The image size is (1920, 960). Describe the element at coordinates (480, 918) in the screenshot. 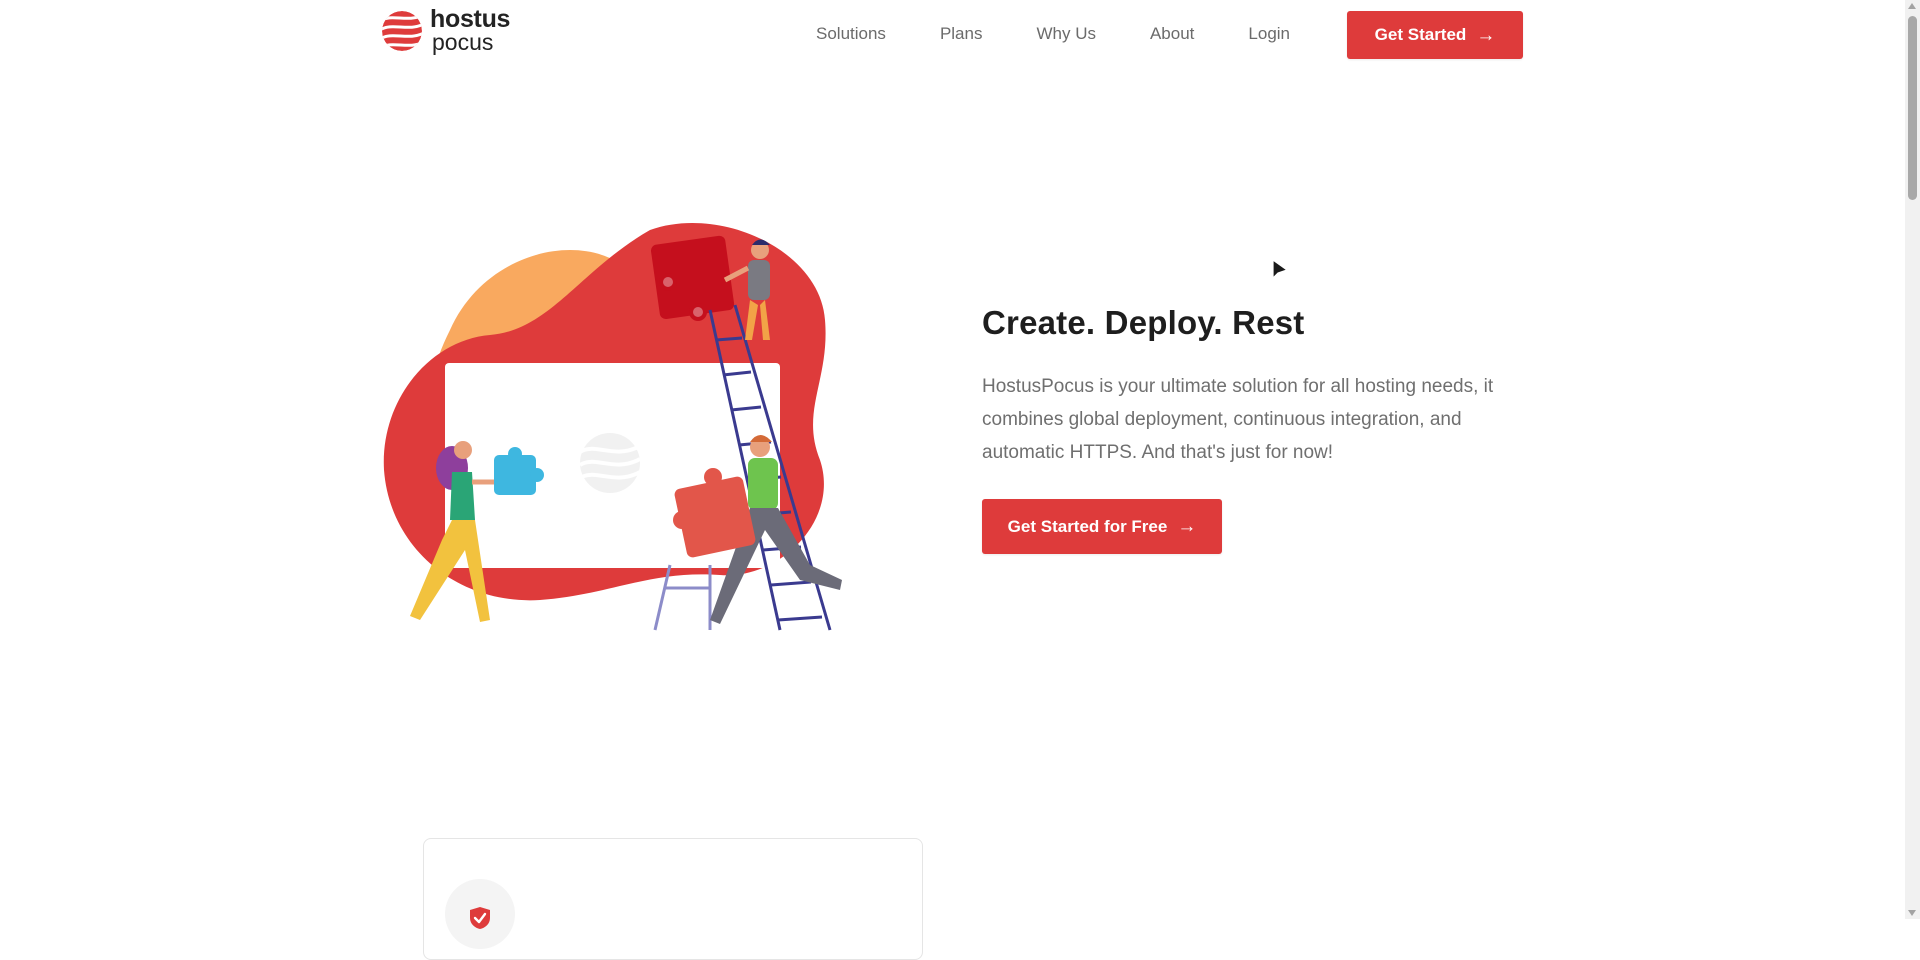

I see `shield-check-icon` at that location.